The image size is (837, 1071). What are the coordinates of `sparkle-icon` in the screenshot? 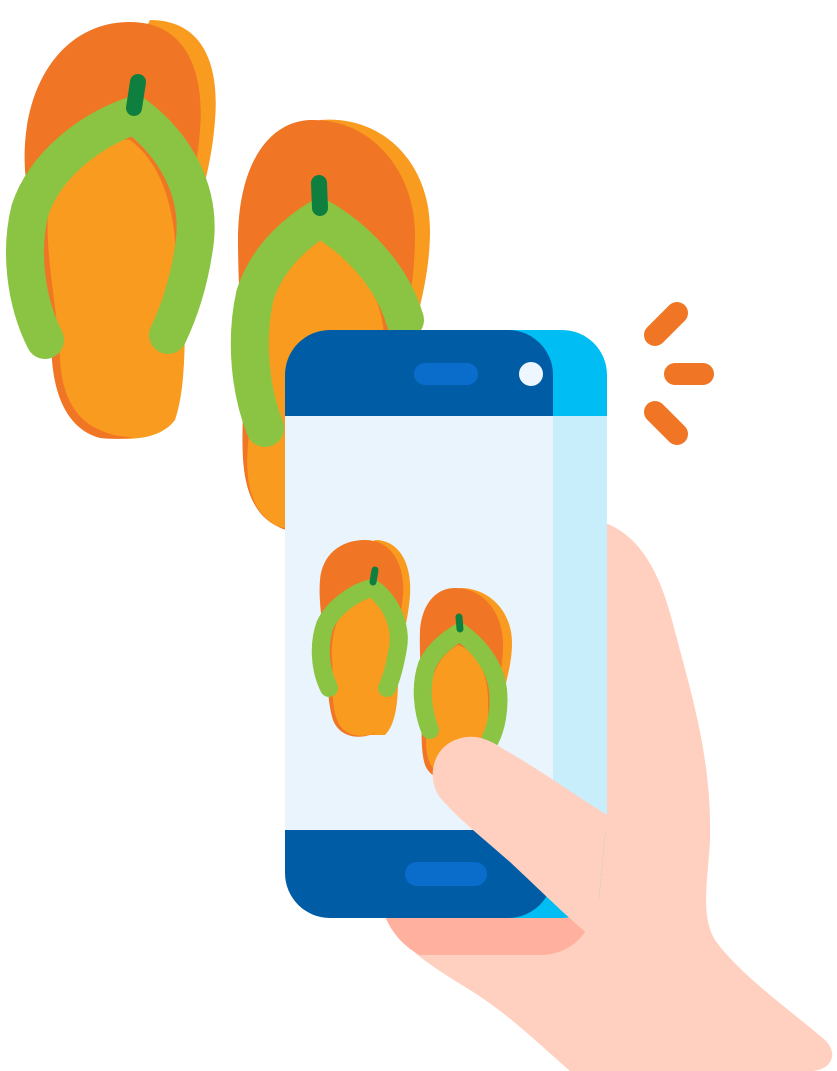 It's located at (679, 373).